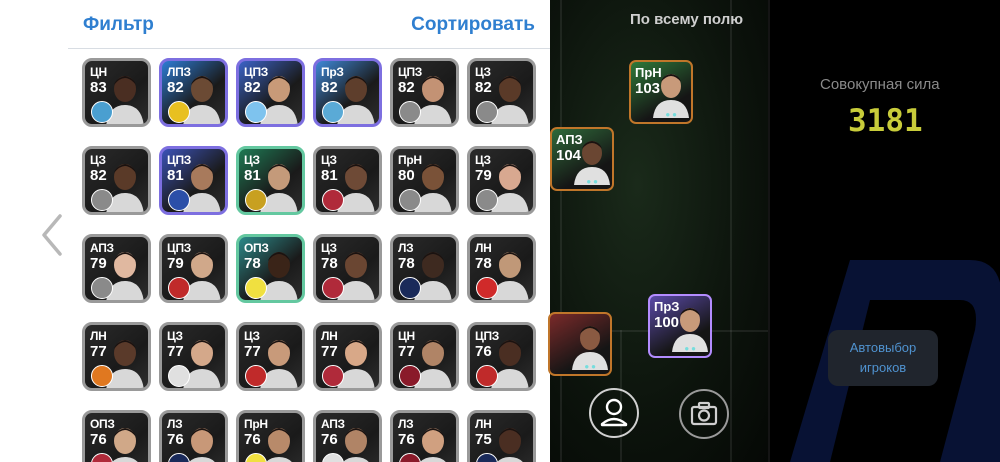 This screenshot has width=1000, height=462. What do you see at coordinates (329, 175) in the screenshot?
I see `player-rating: 81` at bounding box center [329, 175].